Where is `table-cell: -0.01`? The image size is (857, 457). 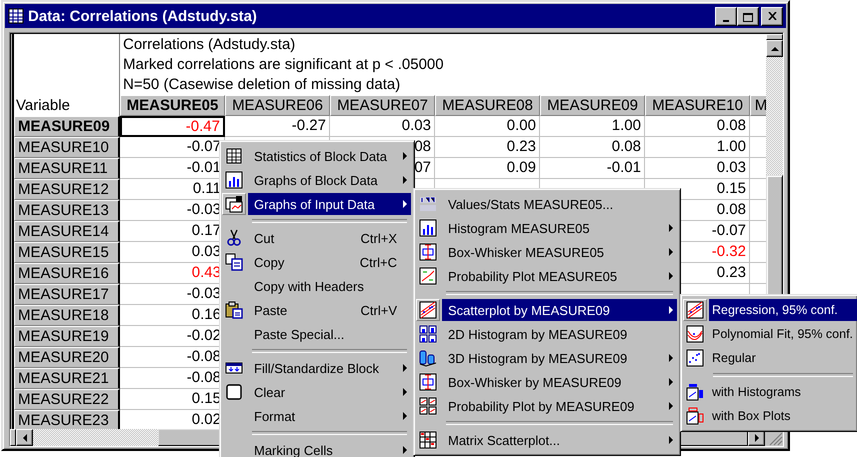 table-cell: -0.01 is located at coordinates (592, 168).